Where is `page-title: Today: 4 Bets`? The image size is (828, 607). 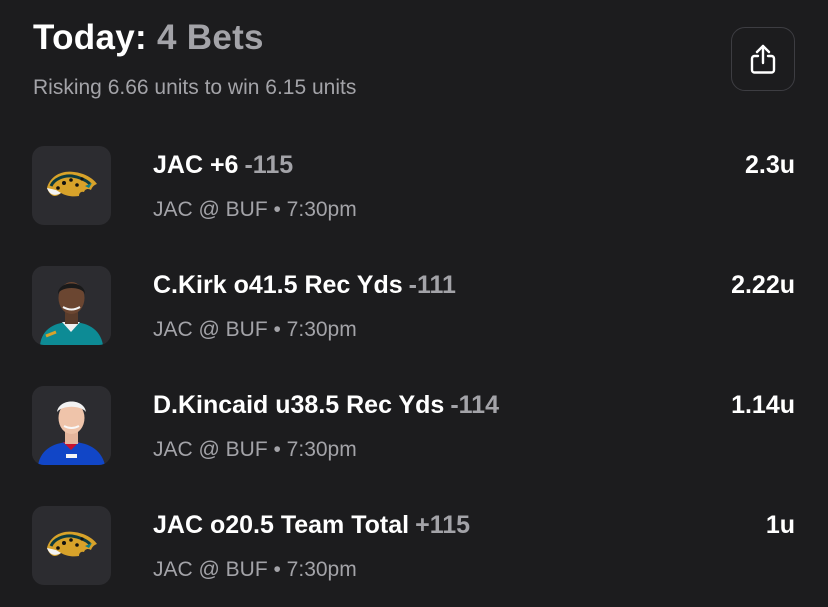
page-title: Today: 4 Bets is located at coordinates (148, 38).